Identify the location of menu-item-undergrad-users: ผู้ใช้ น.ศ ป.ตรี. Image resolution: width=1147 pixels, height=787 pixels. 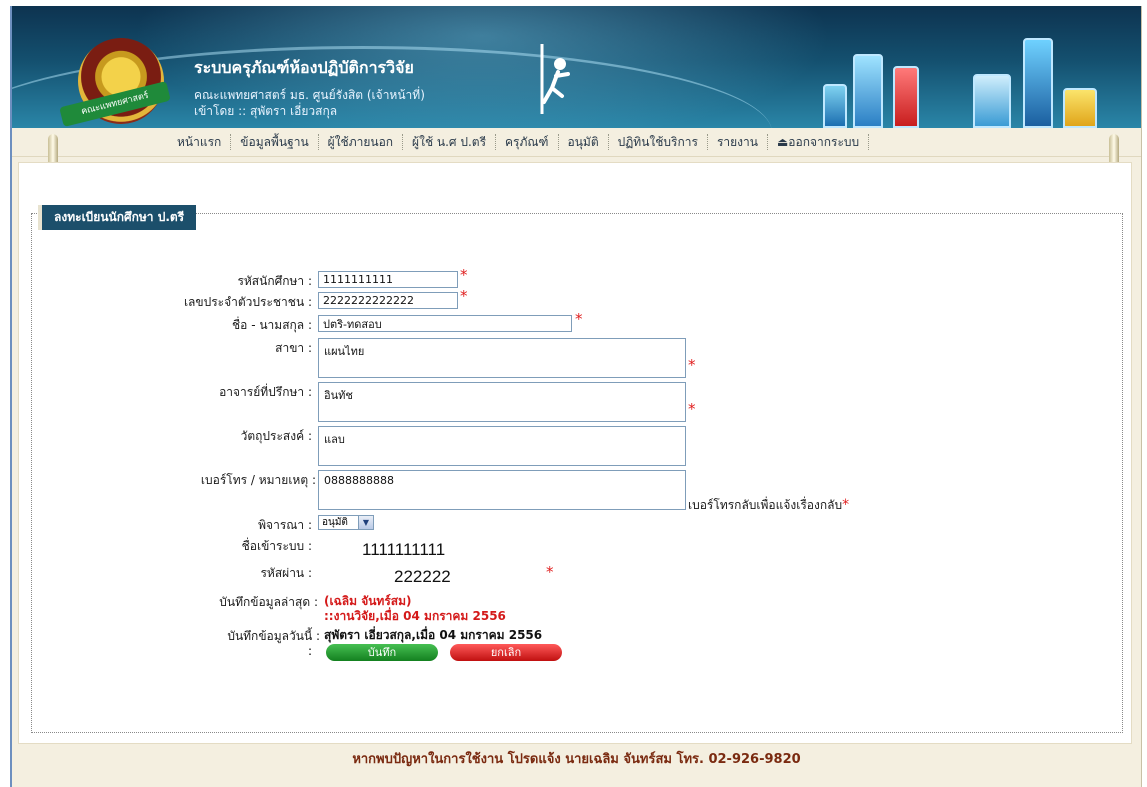
(450, 142).